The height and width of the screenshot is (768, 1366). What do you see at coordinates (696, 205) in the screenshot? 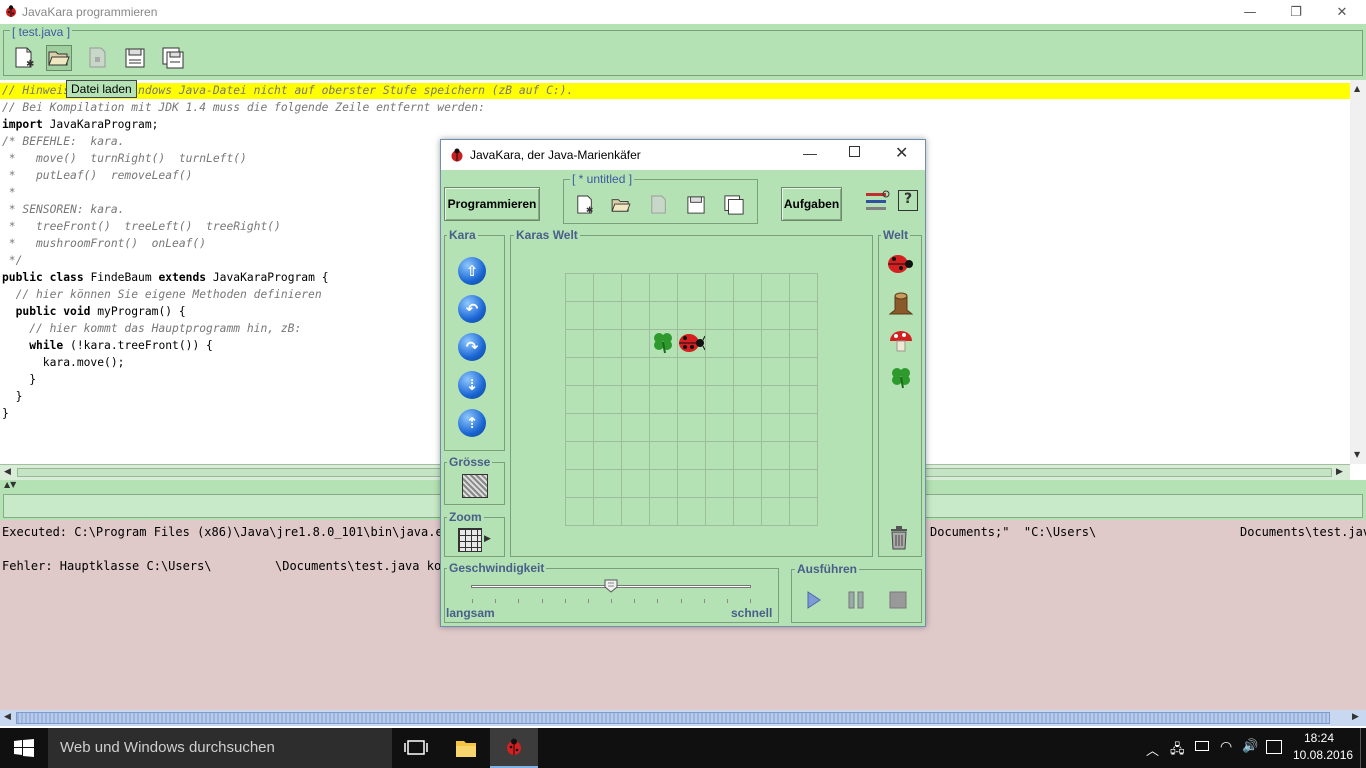
I see `save-world-icon` at bounding box center [696, 205].